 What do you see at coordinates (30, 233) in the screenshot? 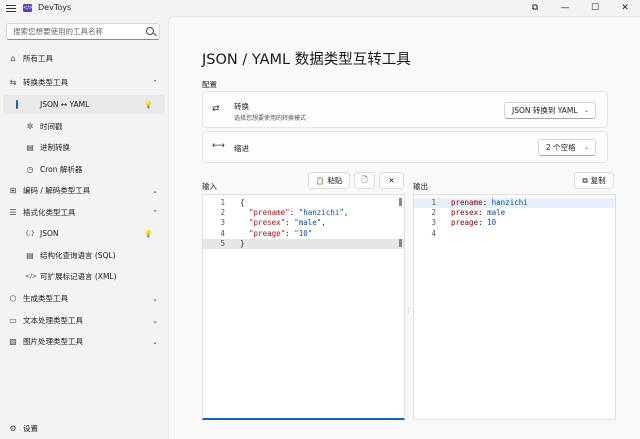
I see `json-icon: {;}` at bounding box center [30, 233].